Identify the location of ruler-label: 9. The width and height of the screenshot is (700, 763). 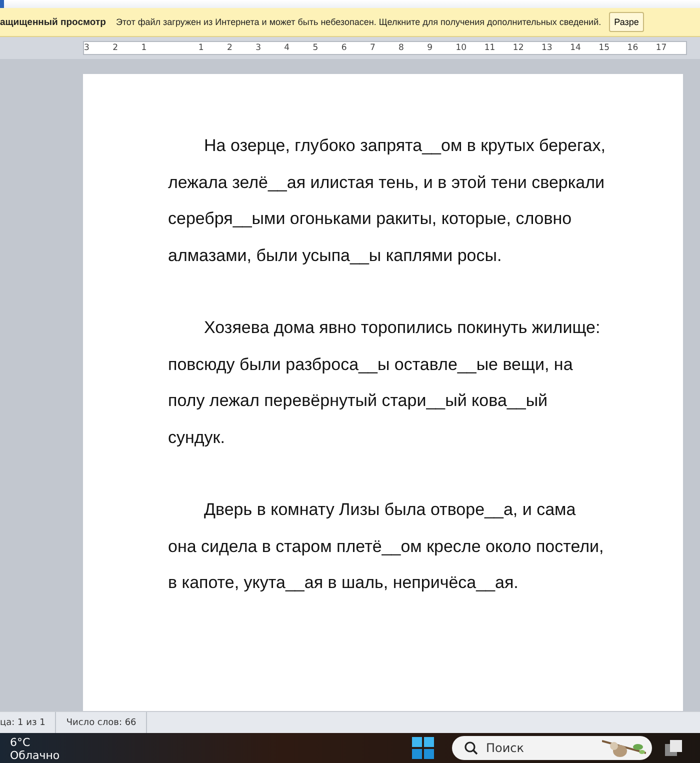
(430, 48).